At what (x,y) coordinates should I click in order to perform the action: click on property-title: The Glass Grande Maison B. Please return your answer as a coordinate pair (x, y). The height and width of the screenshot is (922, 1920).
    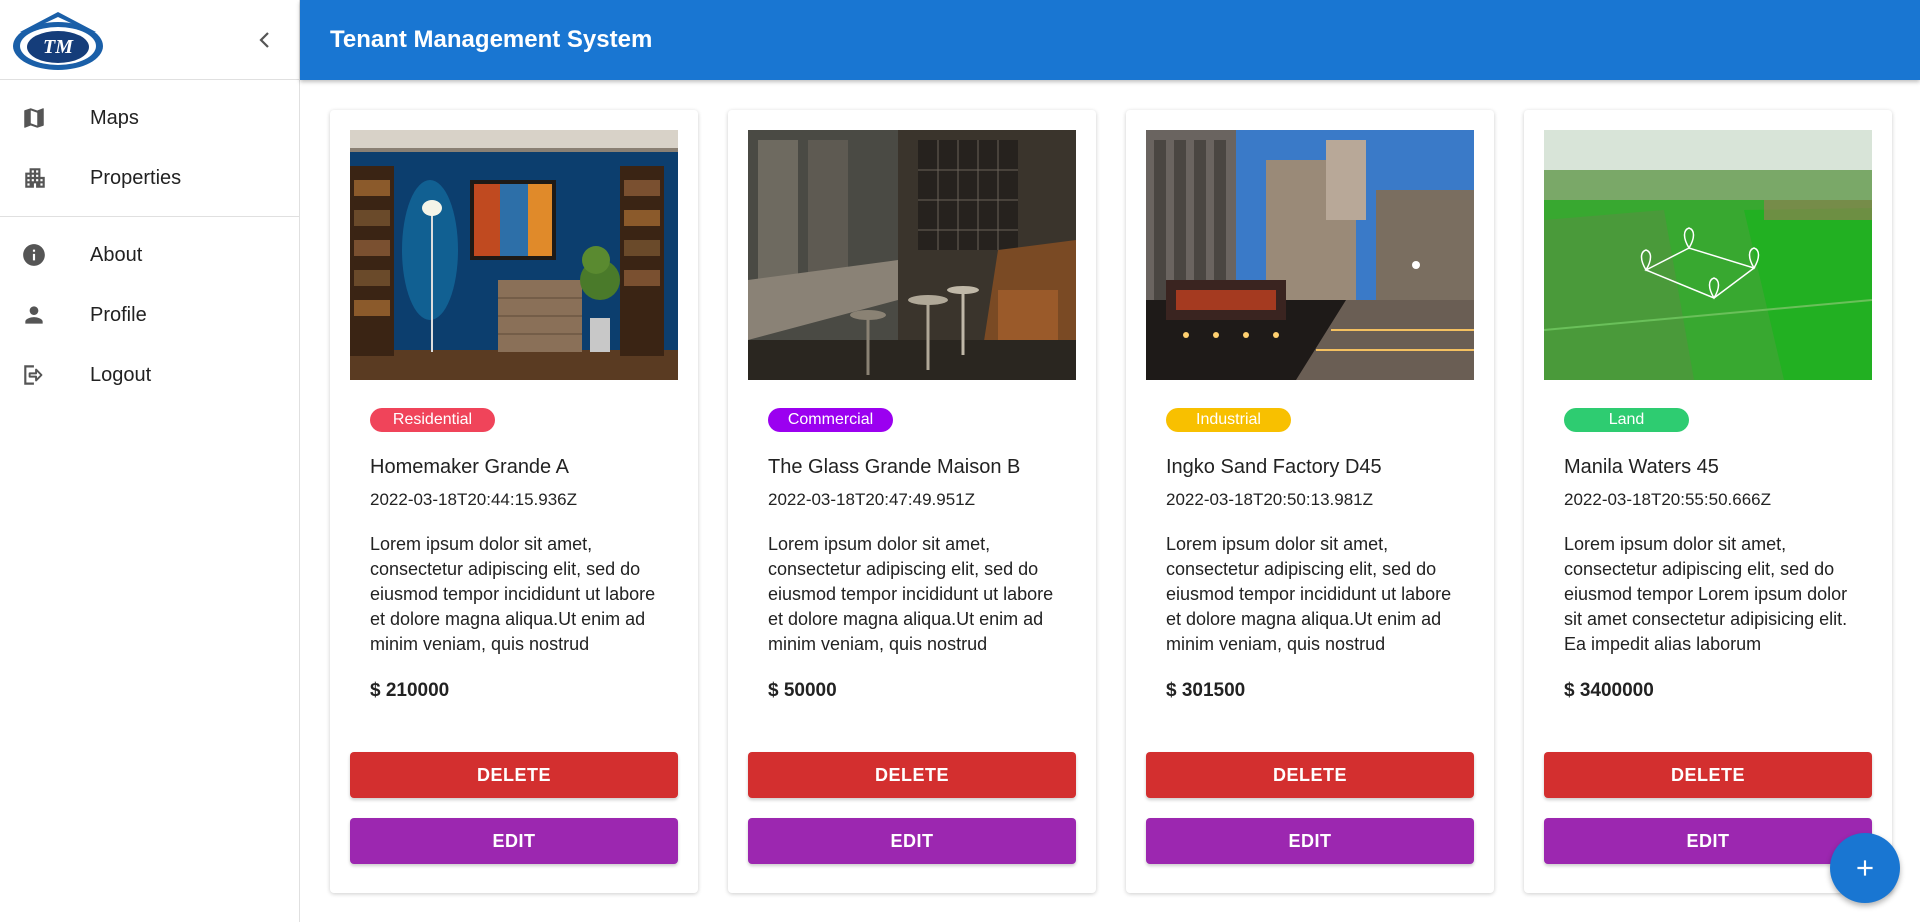
    Looking at the image, I should click on (894, 467).